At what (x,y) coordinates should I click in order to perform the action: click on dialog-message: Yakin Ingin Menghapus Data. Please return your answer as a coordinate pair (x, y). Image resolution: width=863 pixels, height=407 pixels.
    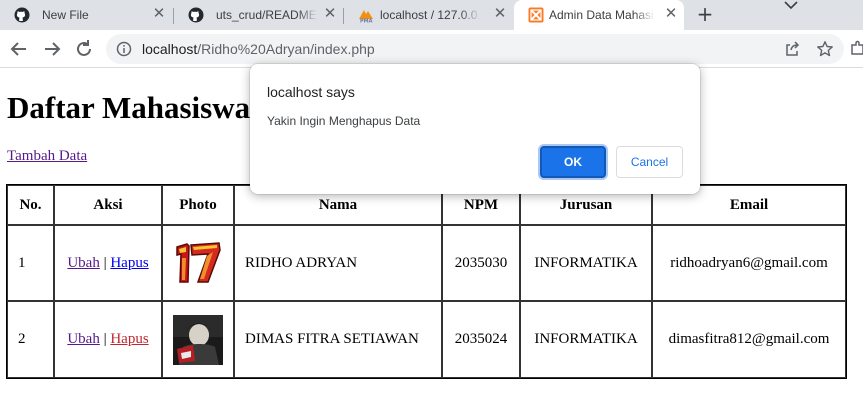
    Looking at the image, I should click on (344, 121).